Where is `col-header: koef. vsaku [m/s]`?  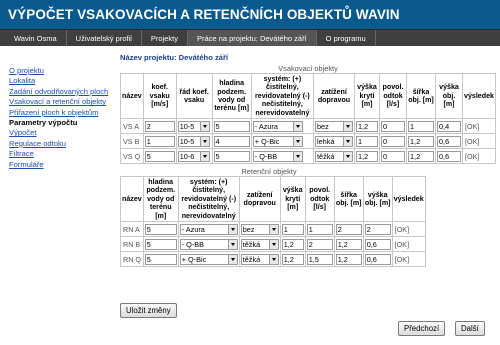 col-header: koef. vsaku [m/s] is located at coordinates (159, 96).